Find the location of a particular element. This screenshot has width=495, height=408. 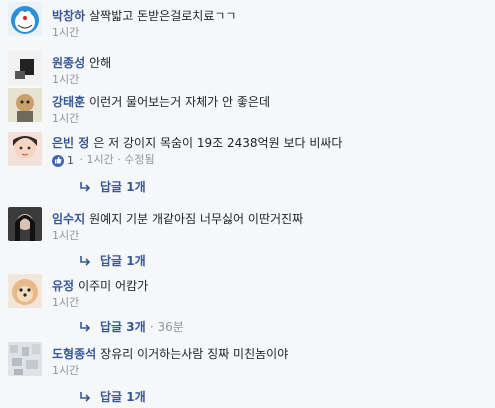

view-replies-link: 답글 3개 · 36분 is located at coordinates (131, 327).